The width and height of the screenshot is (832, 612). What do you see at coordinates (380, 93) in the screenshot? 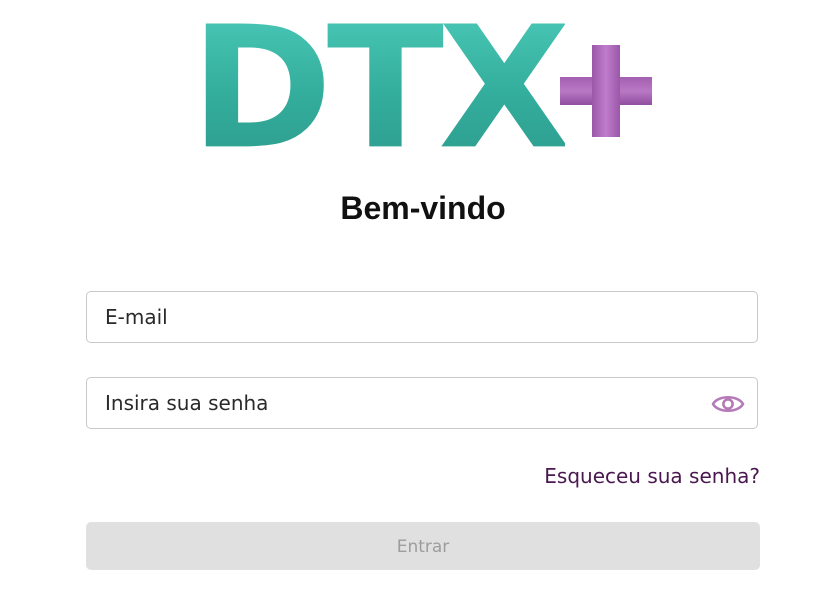
I see `logo-letters: DTX` at bounding box center [380, 93].